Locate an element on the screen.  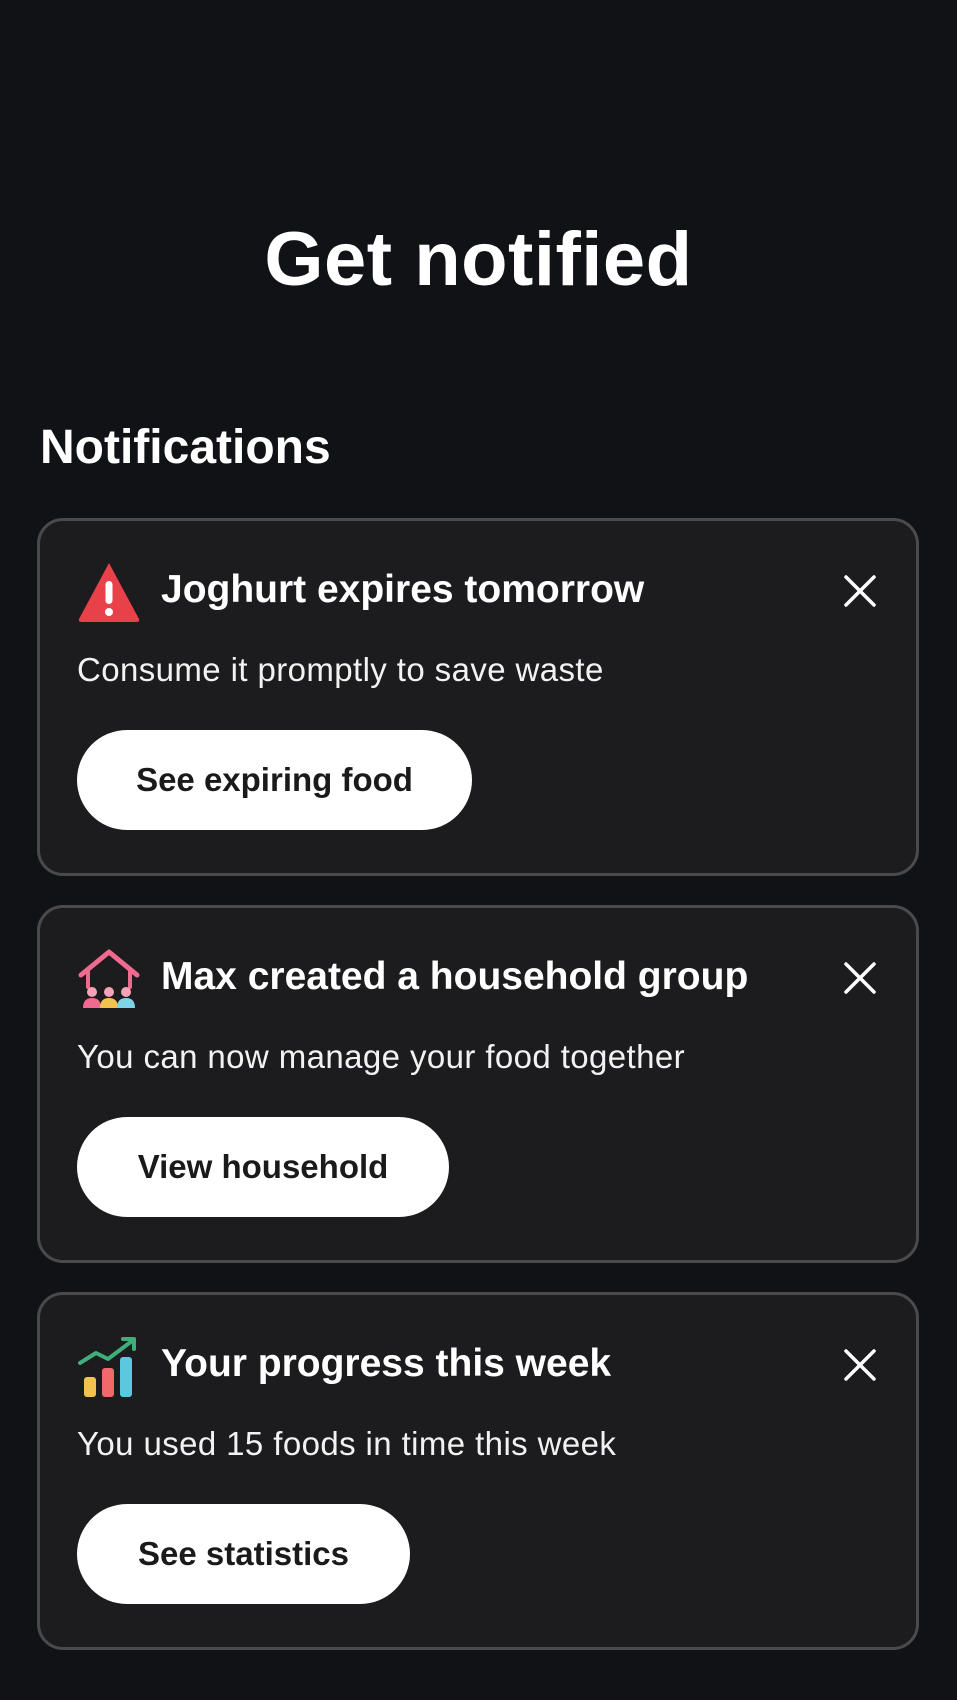
section-title: Notifications is located at coordinates (185, 447).